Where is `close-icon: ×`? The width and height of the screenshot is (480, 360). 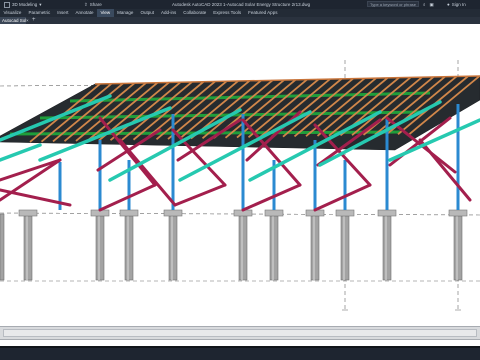 close-icon: × is located at coordinates (27, 20).